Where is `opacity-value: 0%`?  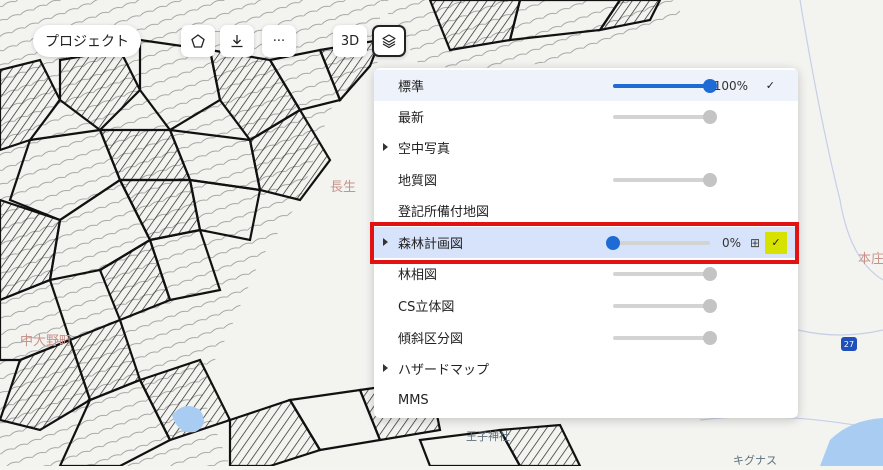
opacity-value: 0% is located at coordinates (731, 242).